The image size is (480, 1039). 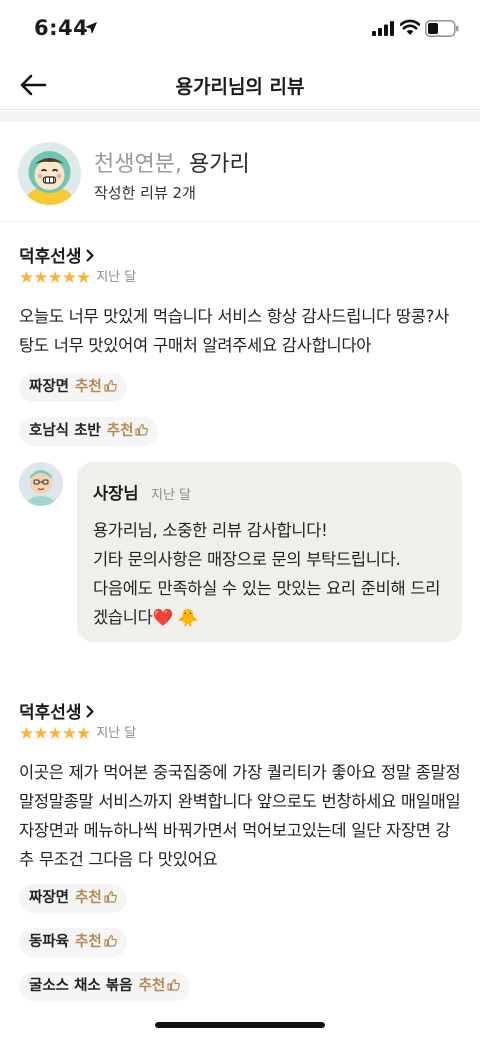 I want to click on owner-name: 사장님, so click(x=116, y=493).